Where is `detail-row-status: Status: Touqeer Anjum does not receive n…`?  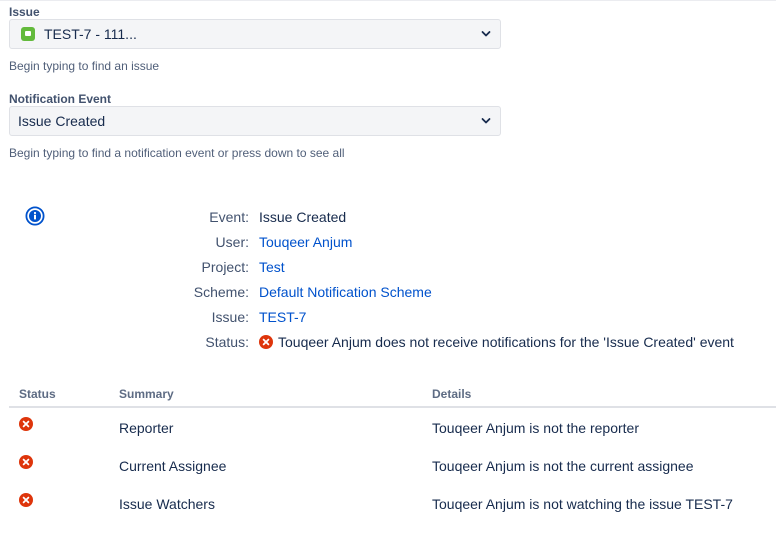
detail-row-status: Status: Touqeer Anjum does not receive n… is located at coordinates (388, 342).